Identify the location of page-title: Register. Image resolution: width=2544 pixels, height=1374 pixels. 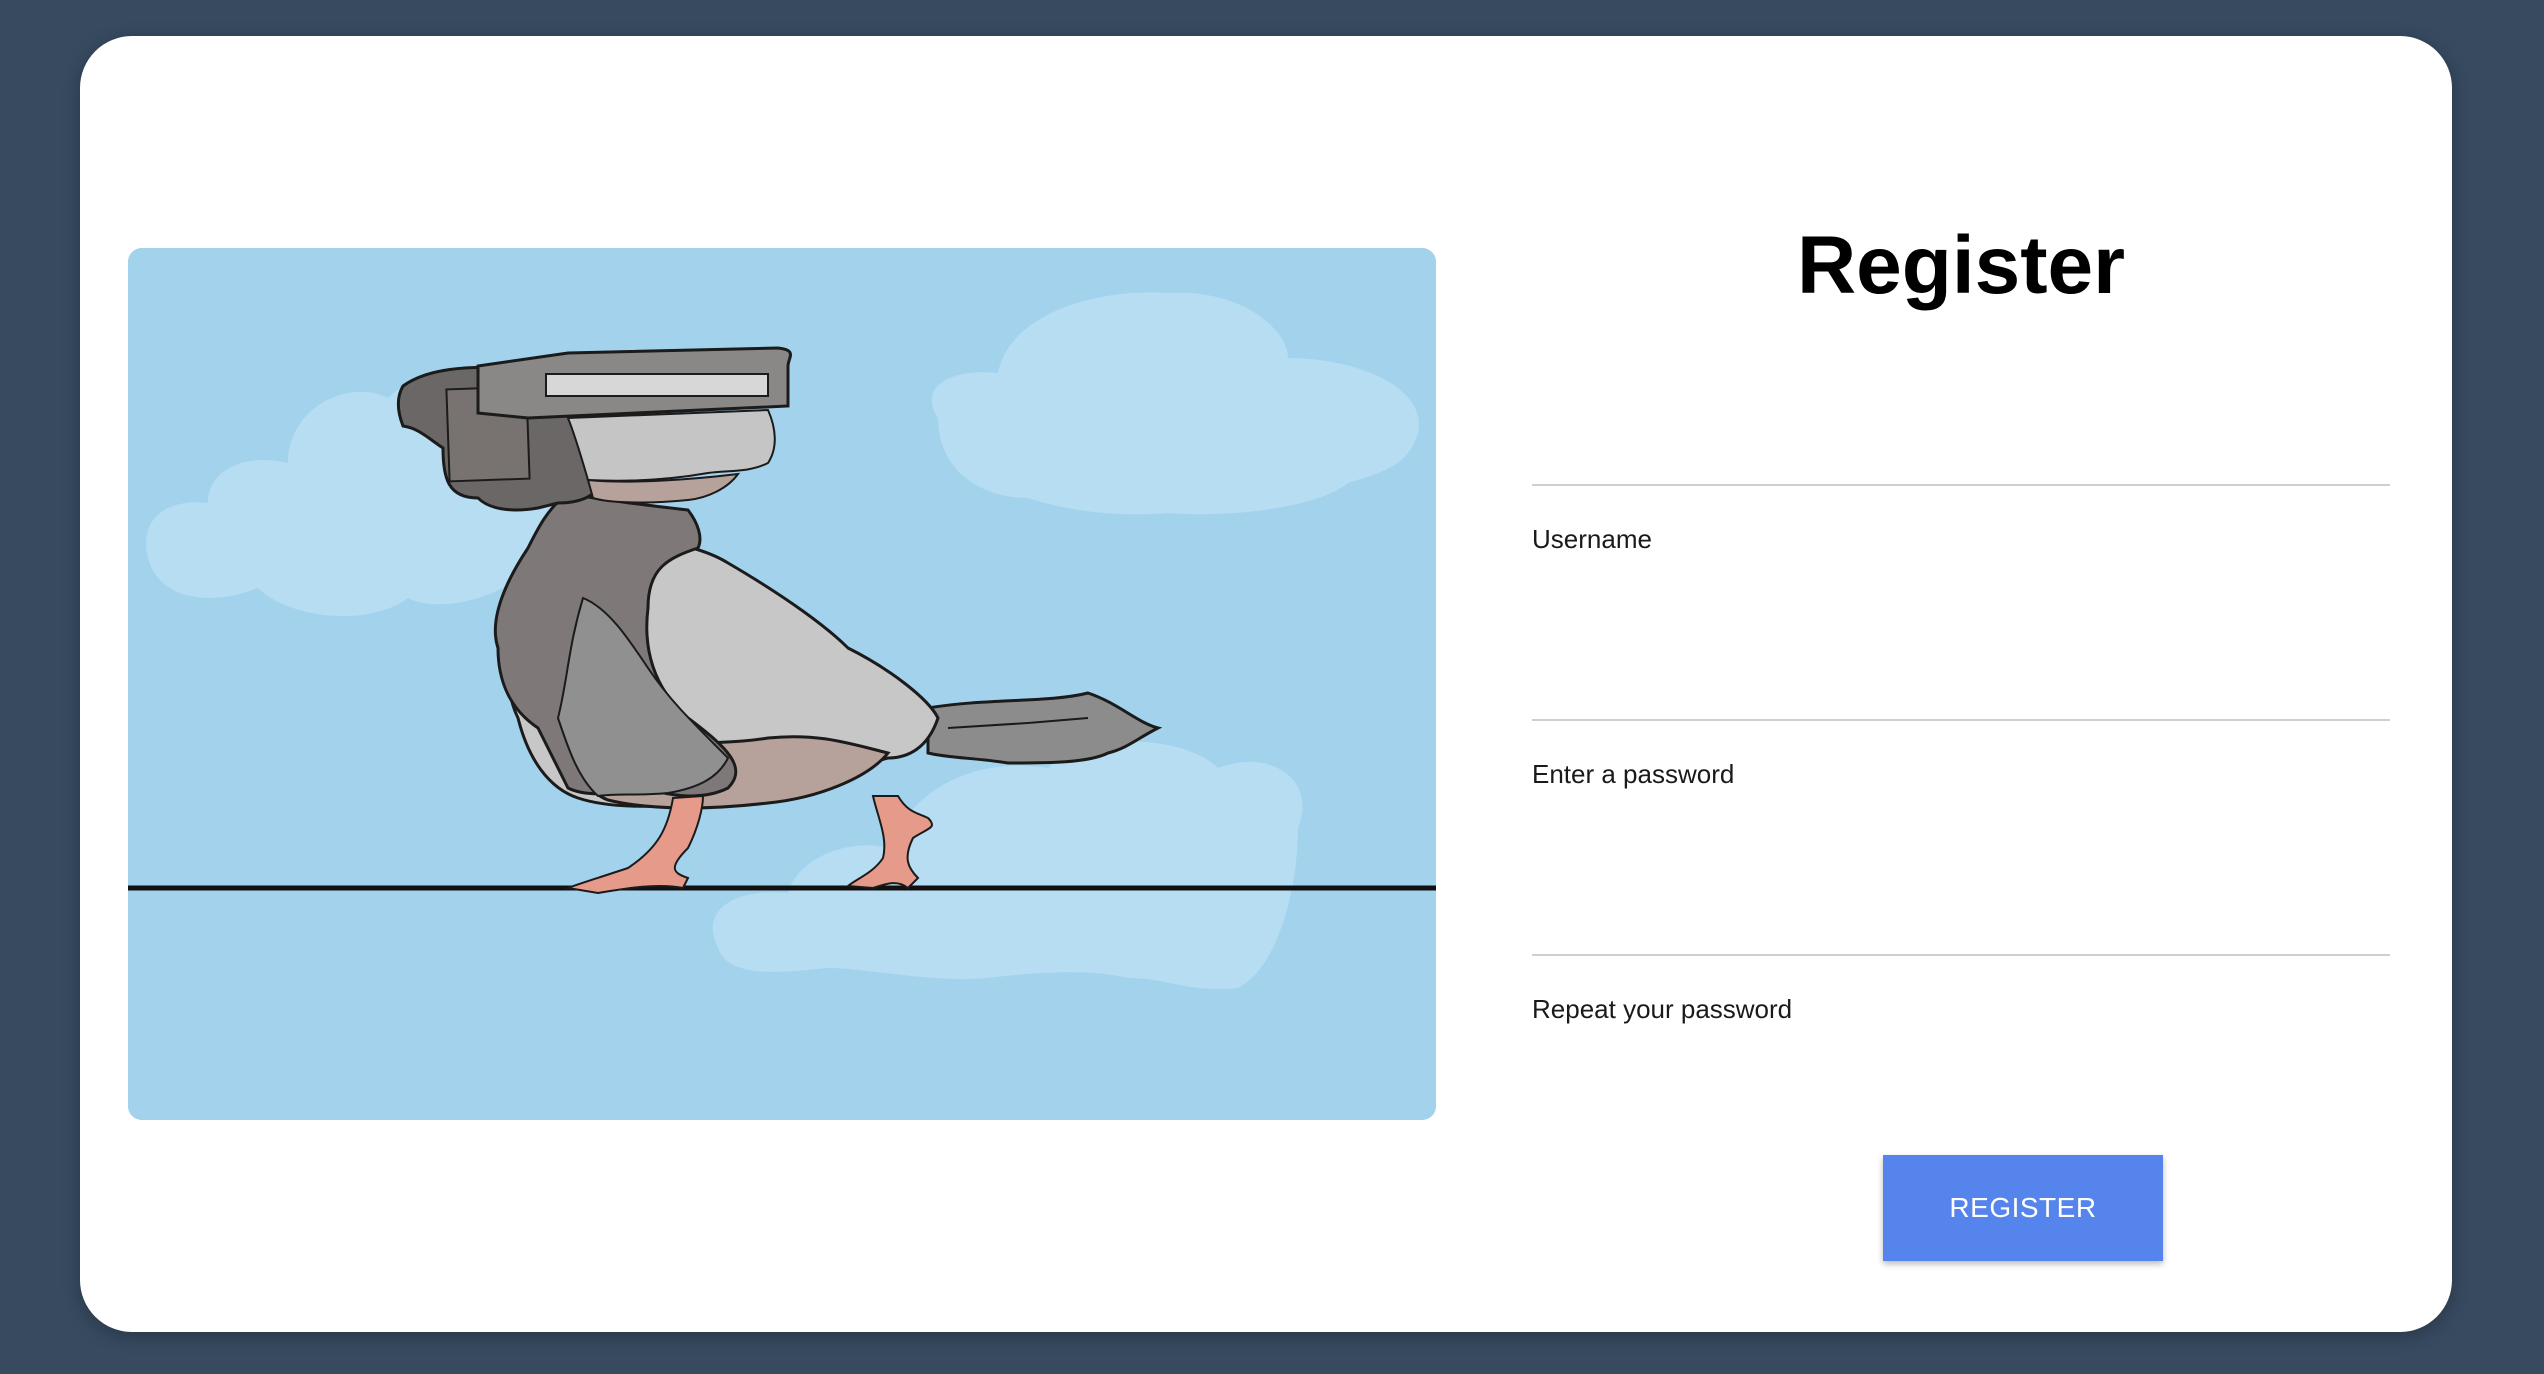
(1961, 265).